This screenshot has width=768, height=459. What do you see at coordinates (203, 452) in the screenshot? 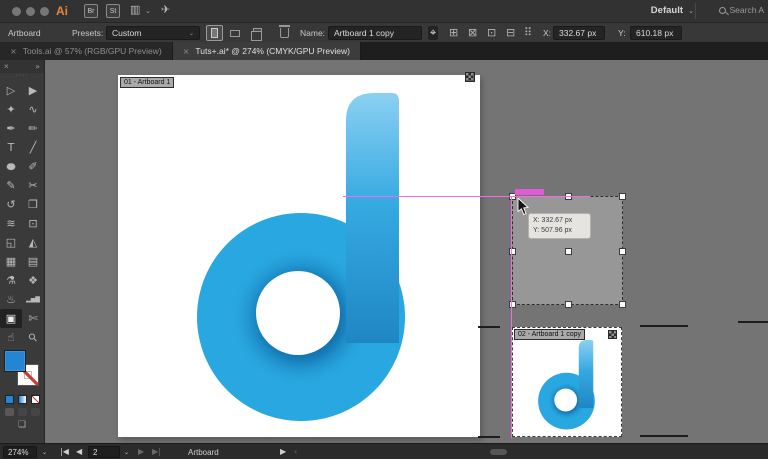
I see `status-display: Artboard` at bounding box center [203, 452].